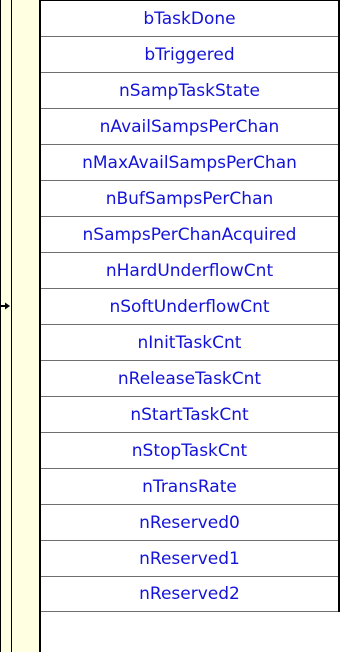  What do you see at coordinates (189, 270) in the screenshot?
I see `variable-row: nHardUnderflowCnt` at bounding box center [189, 270].